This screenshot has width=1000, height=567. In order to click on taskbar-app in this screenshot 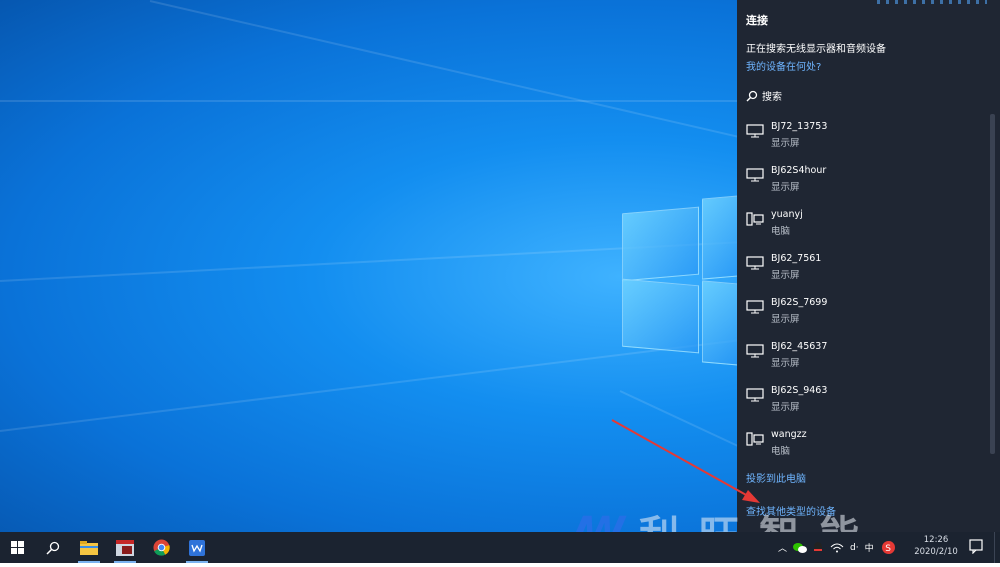, I will do `click(125, 547)`.